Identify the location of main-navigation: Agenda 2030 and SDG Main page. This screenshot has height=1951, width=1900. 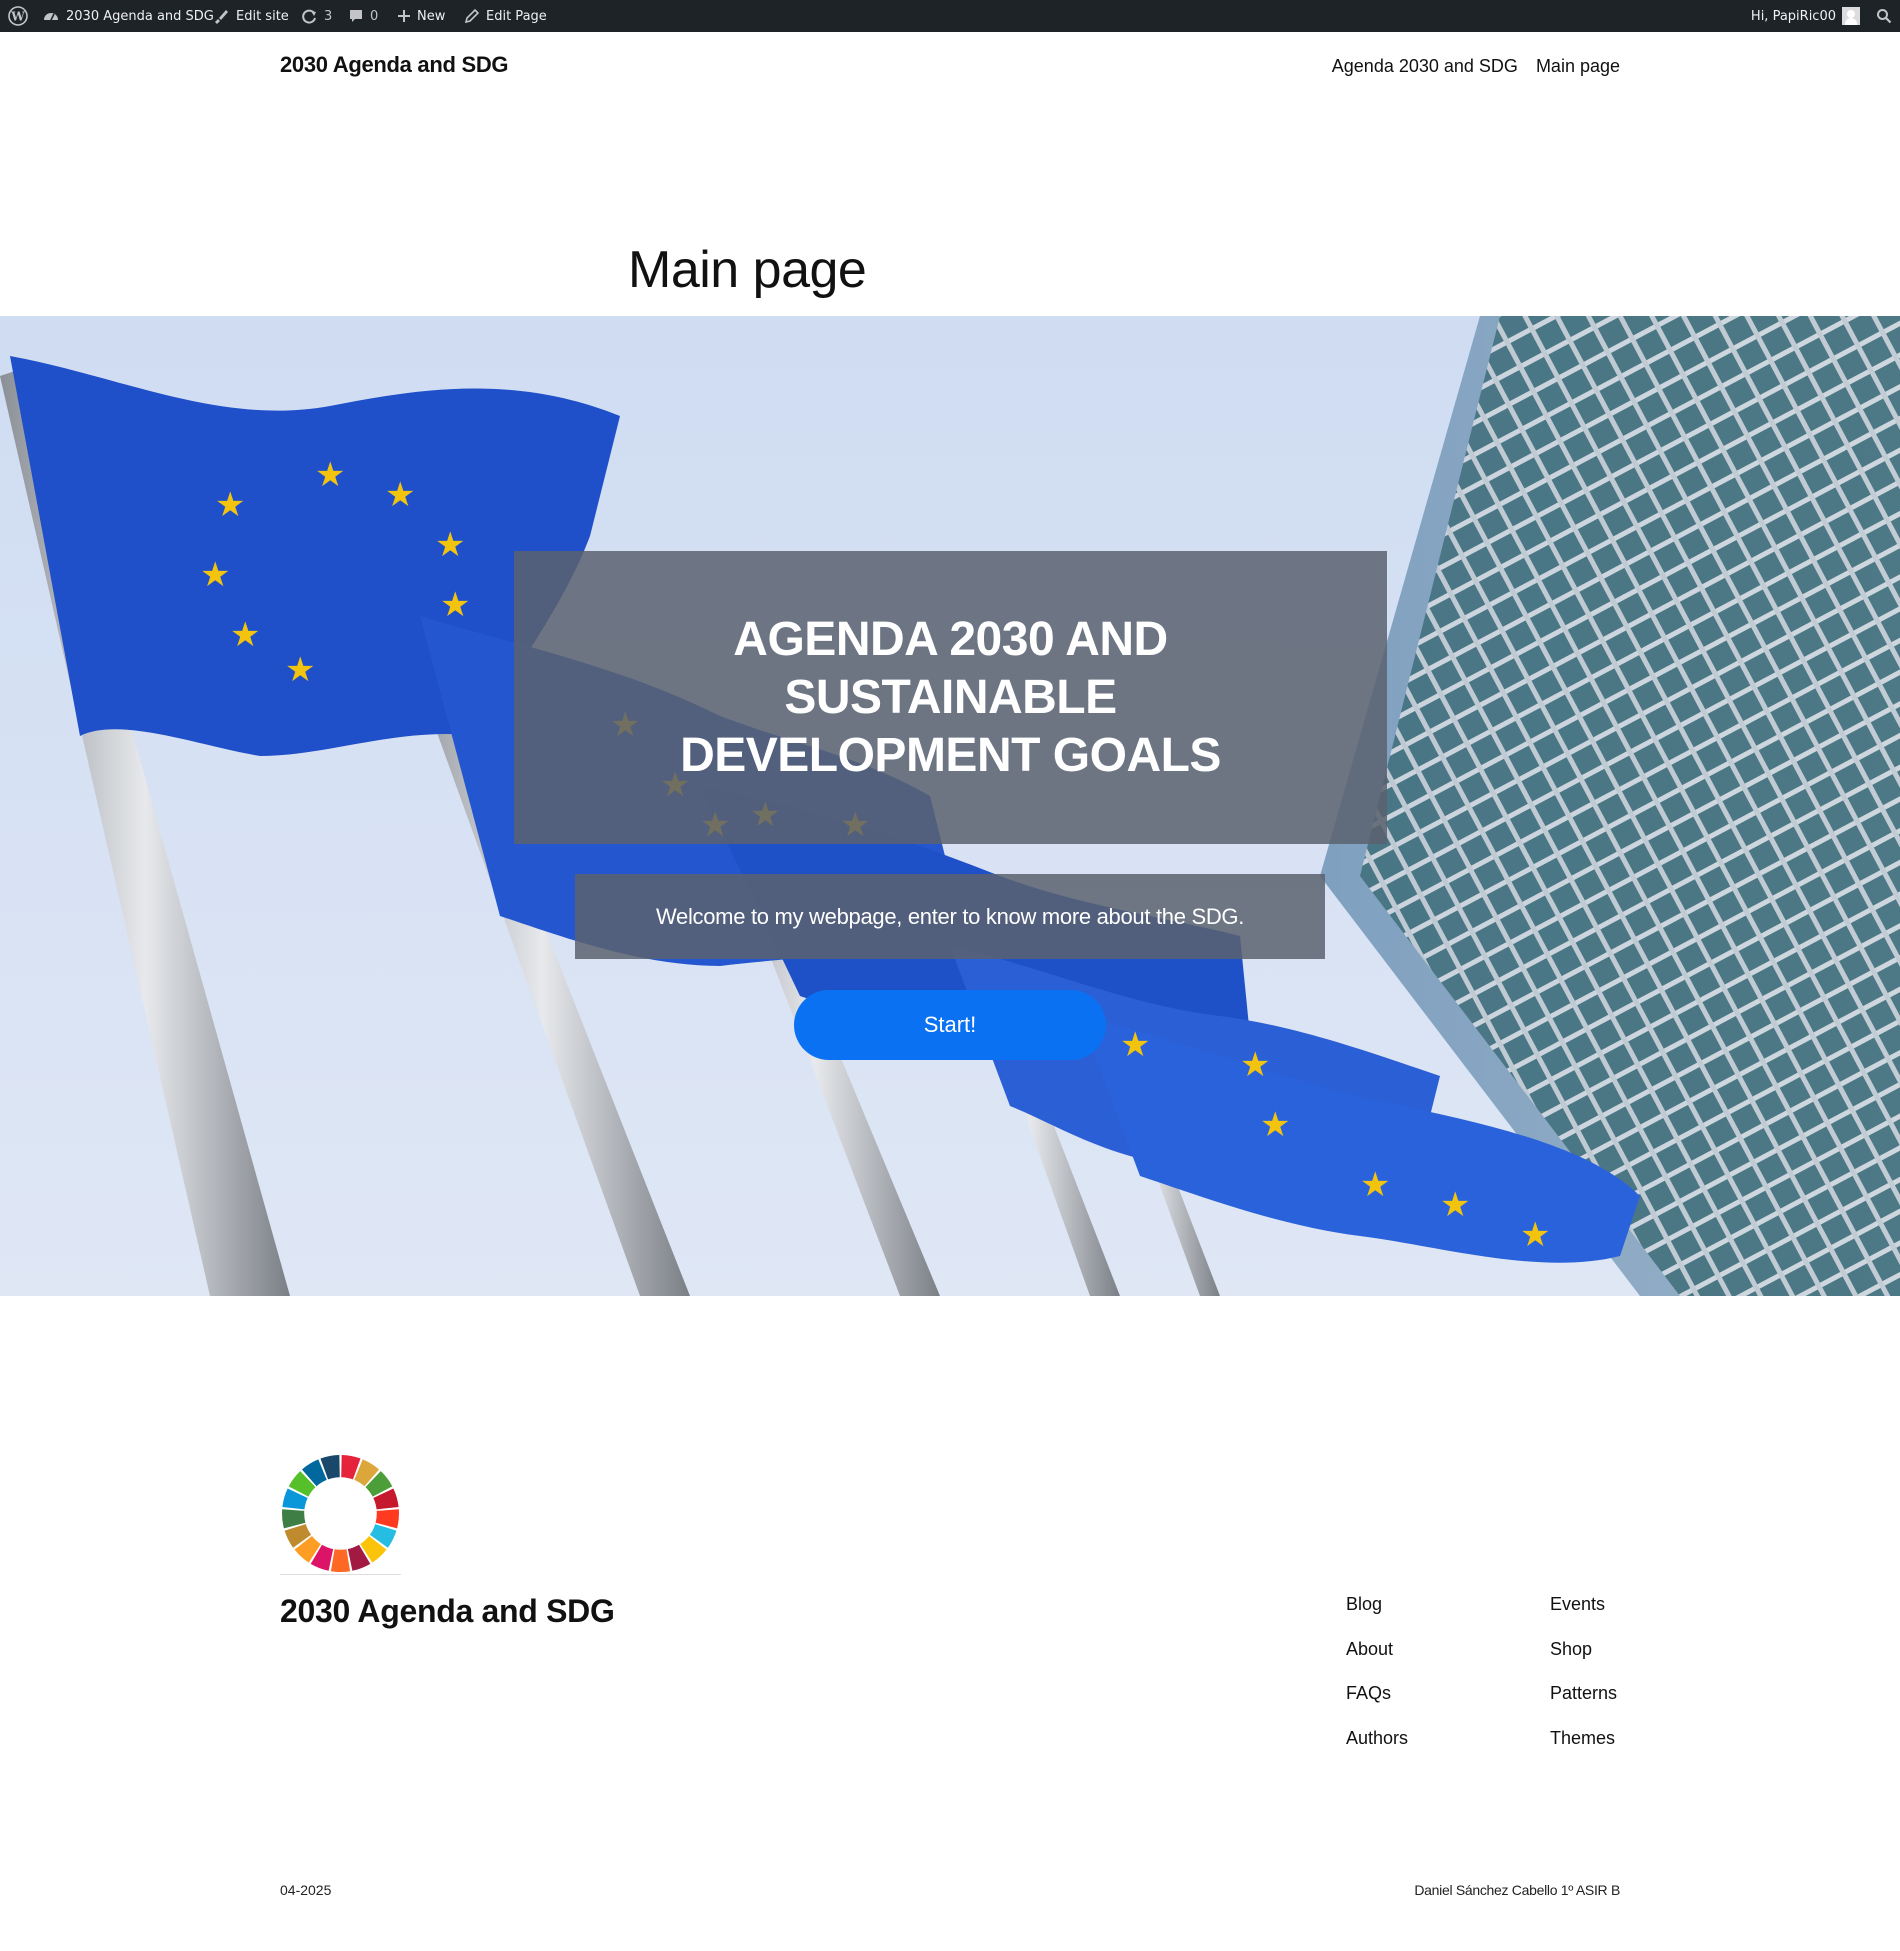
(1476, 66).